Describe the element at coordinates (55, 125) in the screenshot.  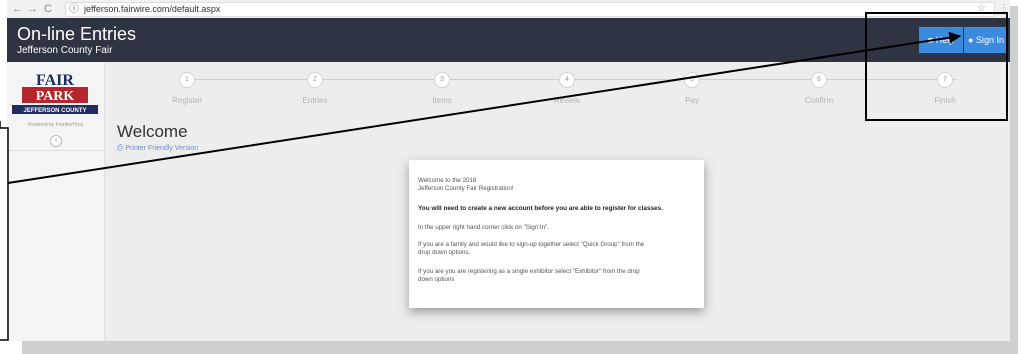
I see `powered-by-text: Powered by FrontierHost` at that location.